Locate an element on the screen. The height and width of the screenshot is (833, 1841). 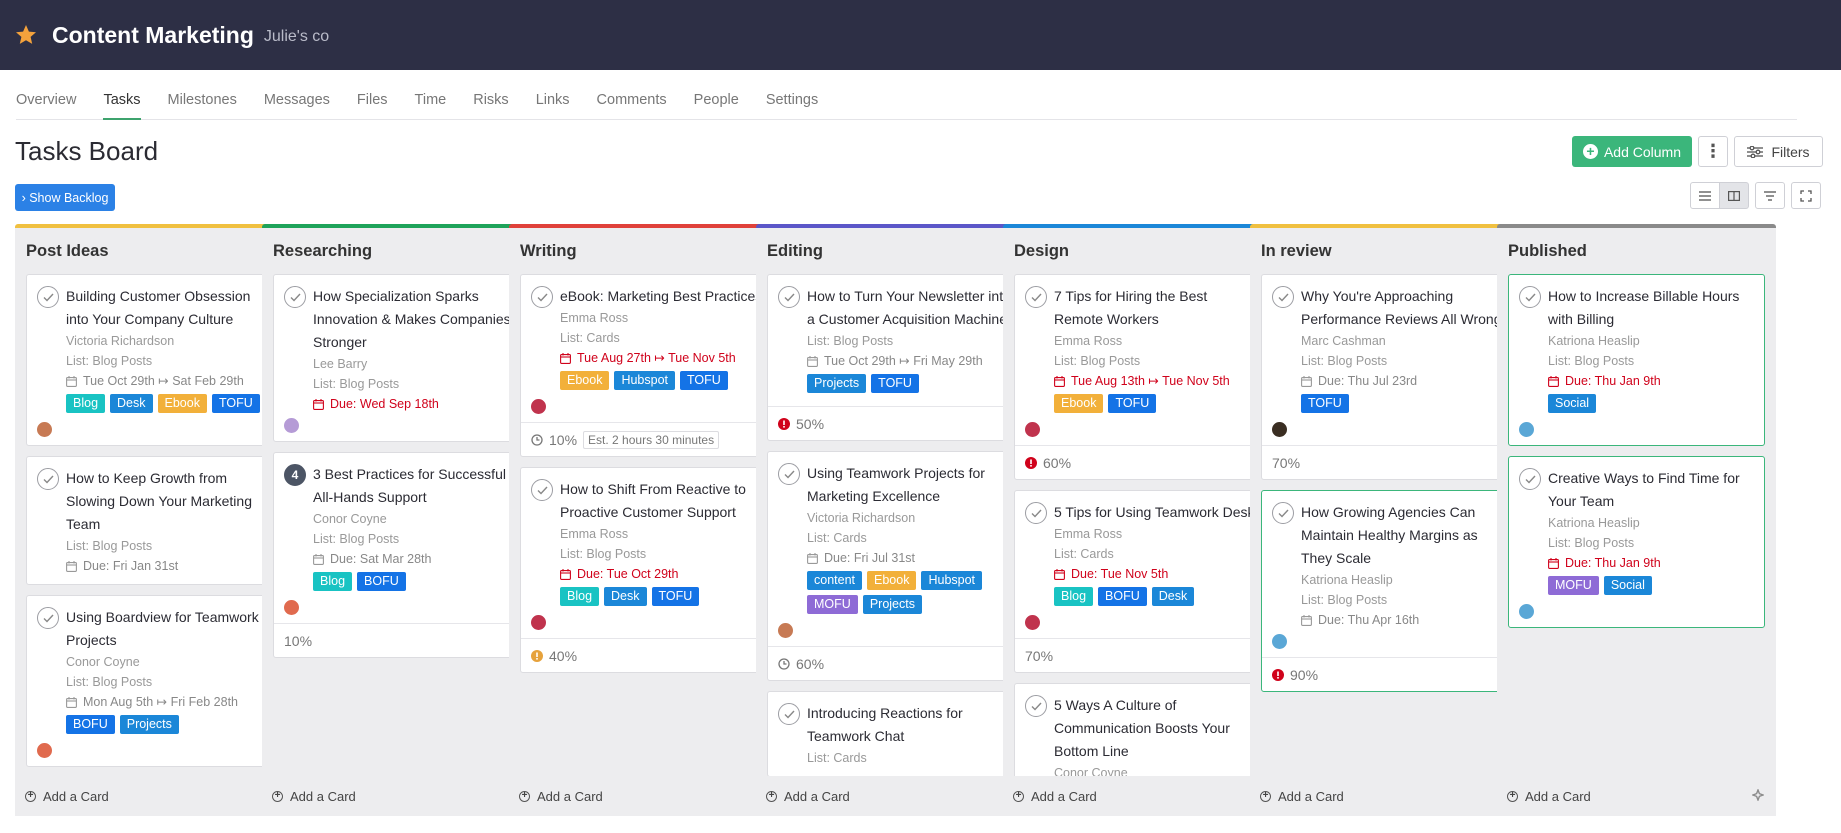
fullscreen-button is located at coordinates (1806, 195).